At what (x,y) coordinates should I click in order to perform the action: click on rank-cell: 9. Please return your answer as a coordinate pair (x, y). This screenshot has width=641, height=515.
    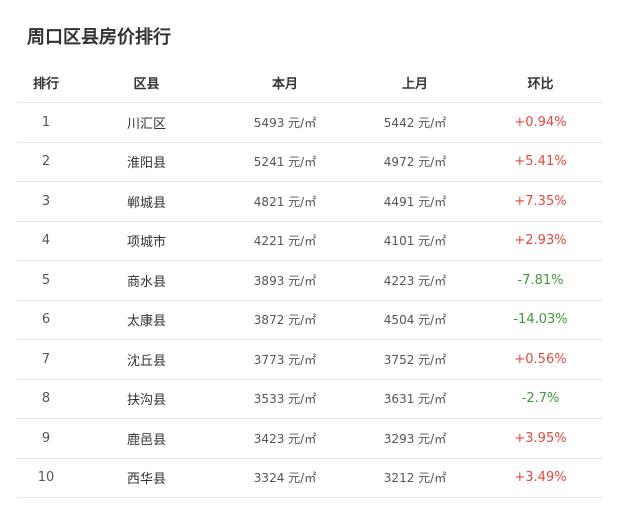
    Looking at the image, I should click on (46, 438).